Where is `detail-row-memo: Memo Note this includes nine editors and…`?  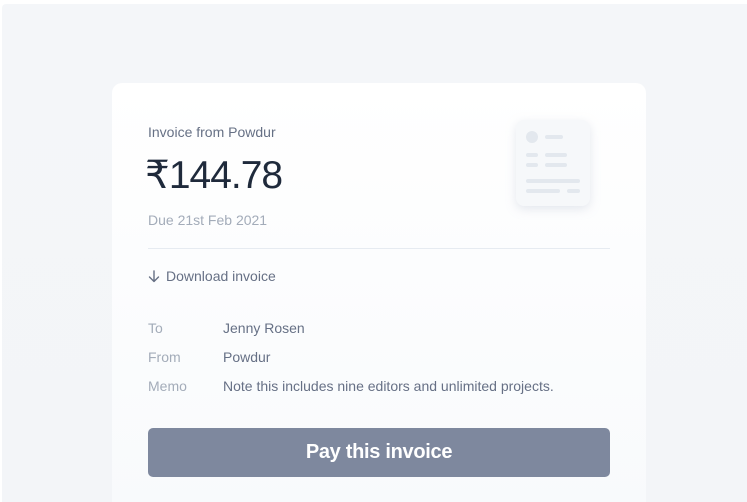 detail-row-memo: Memo Note this includes nine editors and… is located at coordinates (351, 391).